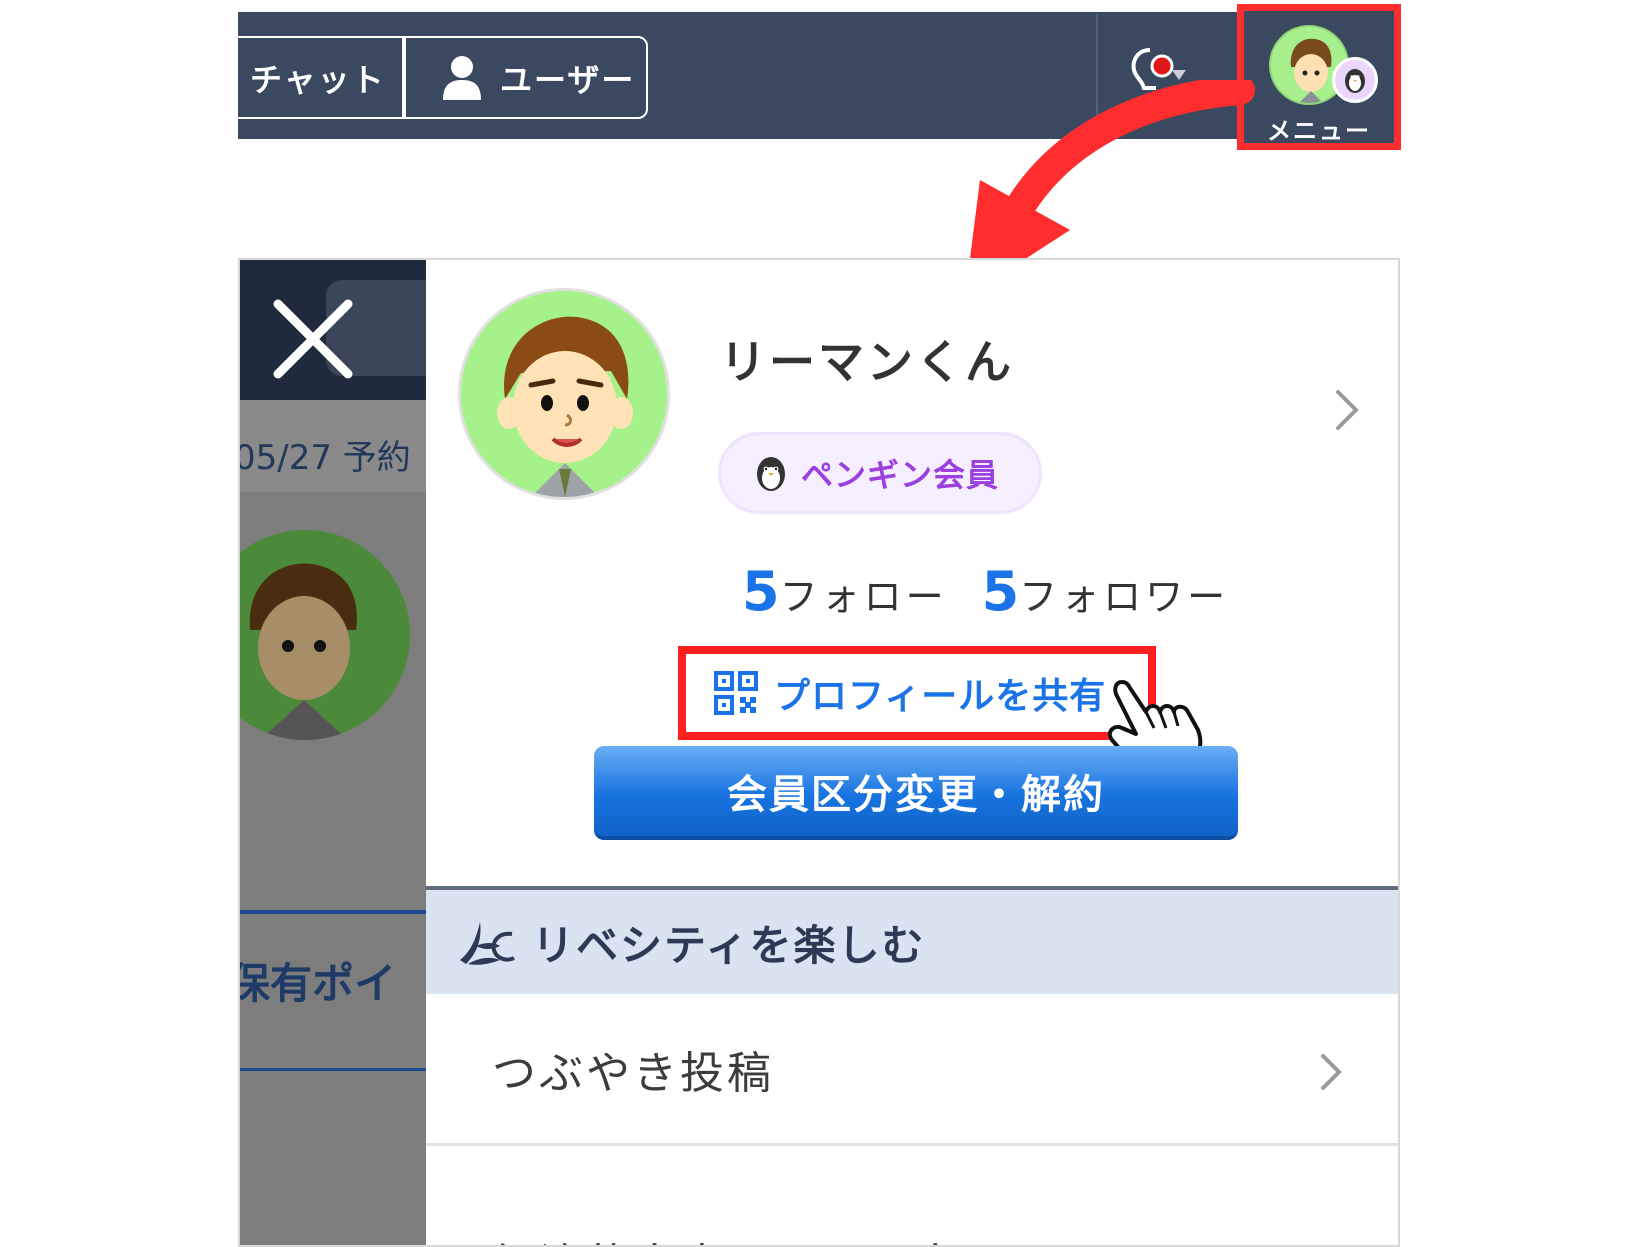 This screenshot has height=1247, width=1638. Describe the element at coordinates (736, 693) in the screenshot. I see `qr-code-icon` at that location.